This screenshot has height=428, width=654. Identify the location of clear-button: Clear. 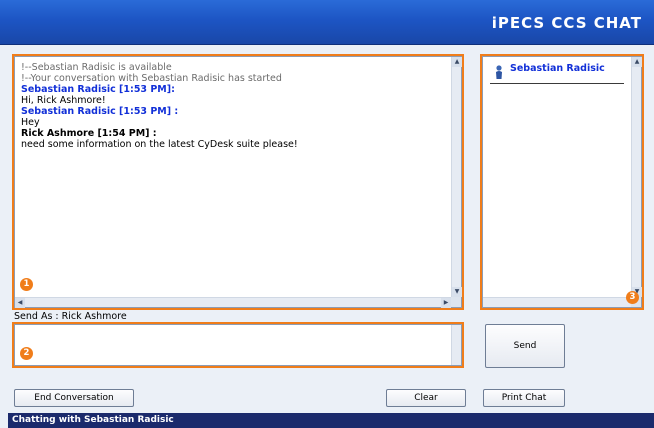
(426, 398).